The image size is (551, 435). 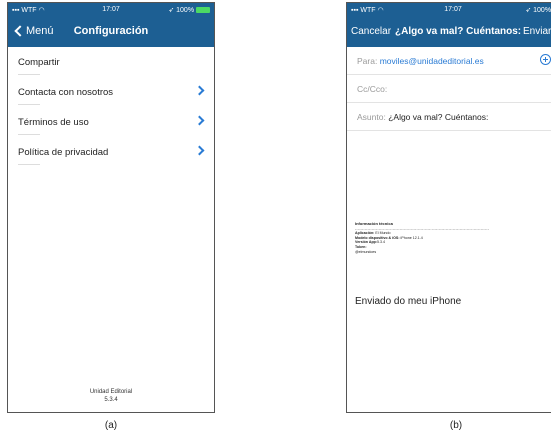 I want to click on footer-company: Unidad Editorial, so click(x=111, y=392).